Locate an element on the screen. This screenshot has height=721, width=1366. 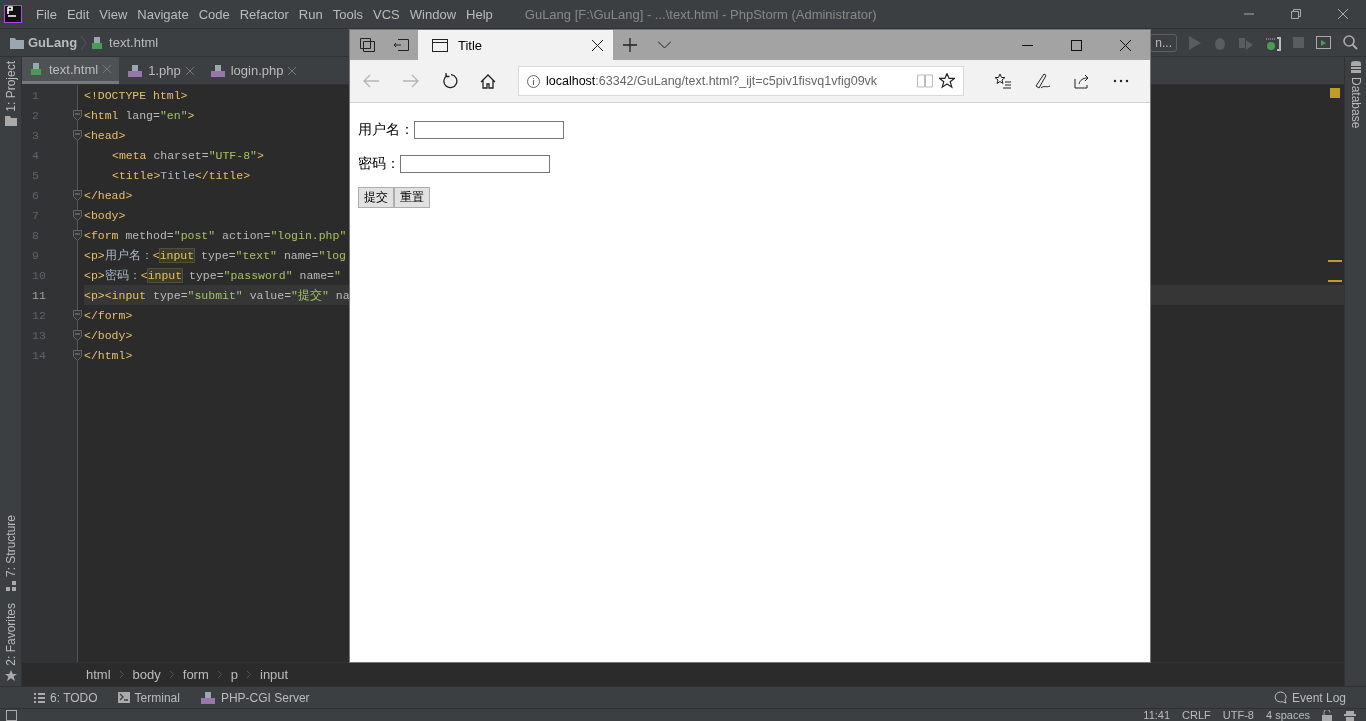
menu-item: VCS is located at coordinates (386, 14).